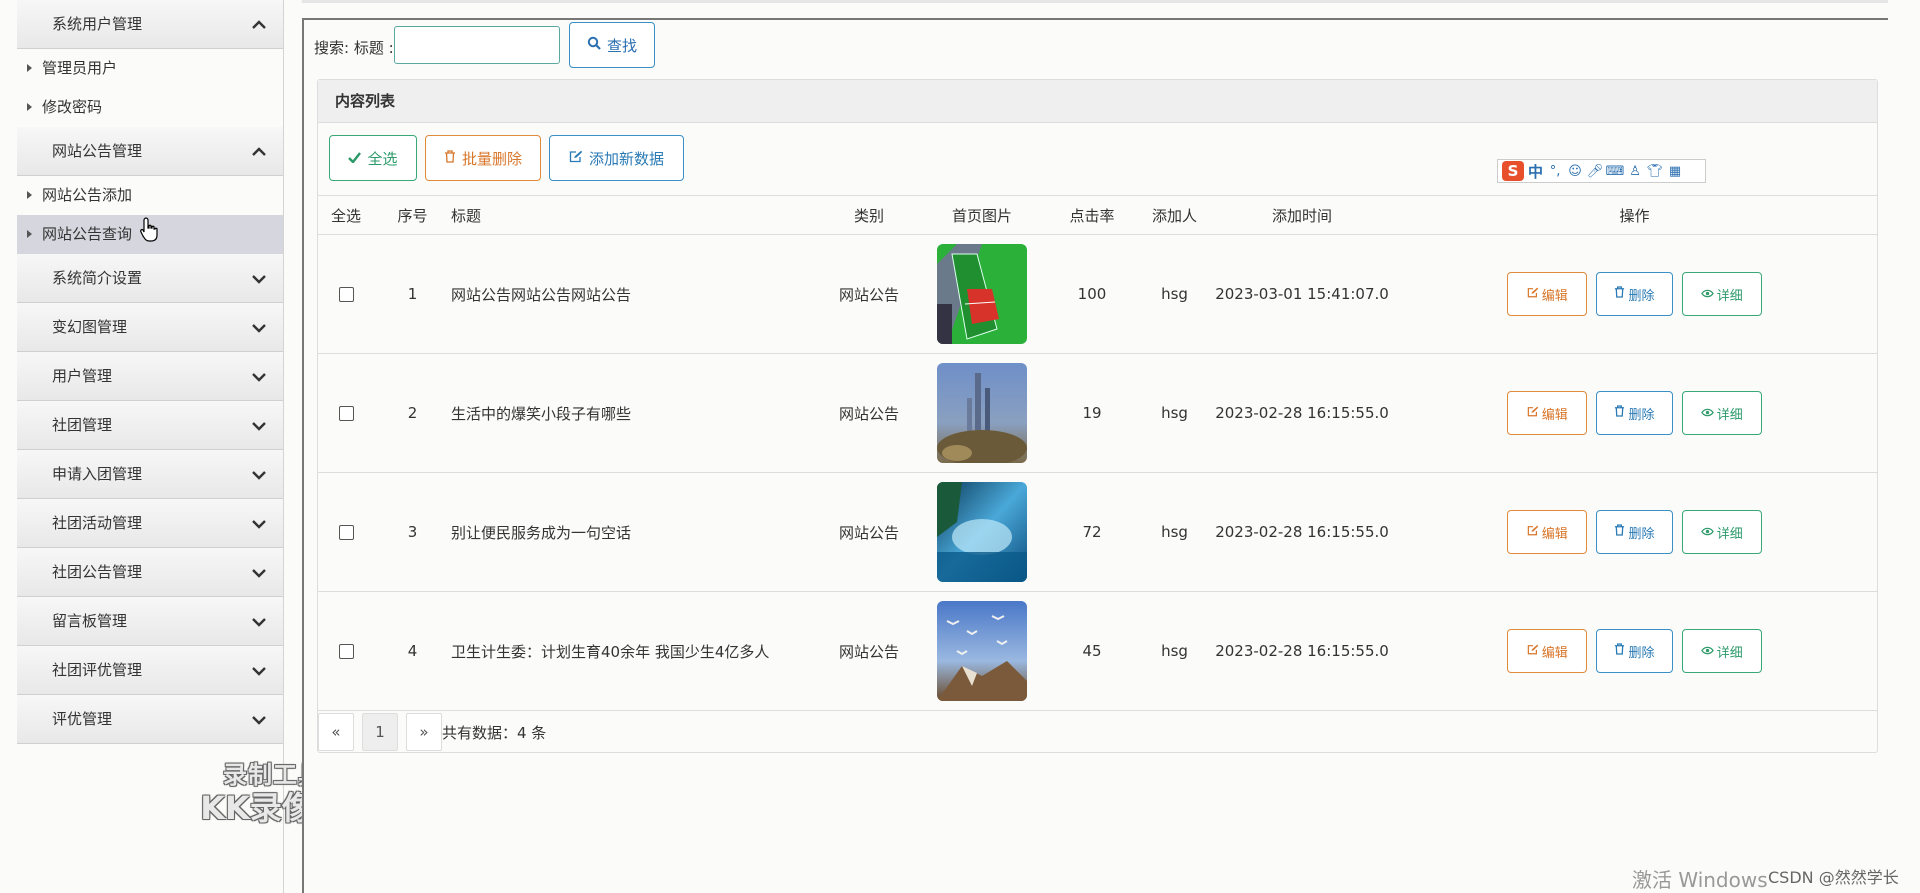  Describe the element at coordinates (483, 158) in the screenshot. I see `batch-delete-button: 批量删除` at that location.